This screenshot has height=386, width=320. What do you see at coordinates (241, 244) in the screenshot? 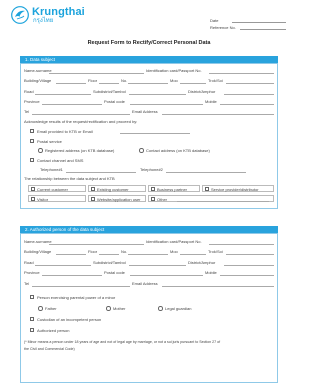
I see `s2-id-input` at bounding box center [241, 244].